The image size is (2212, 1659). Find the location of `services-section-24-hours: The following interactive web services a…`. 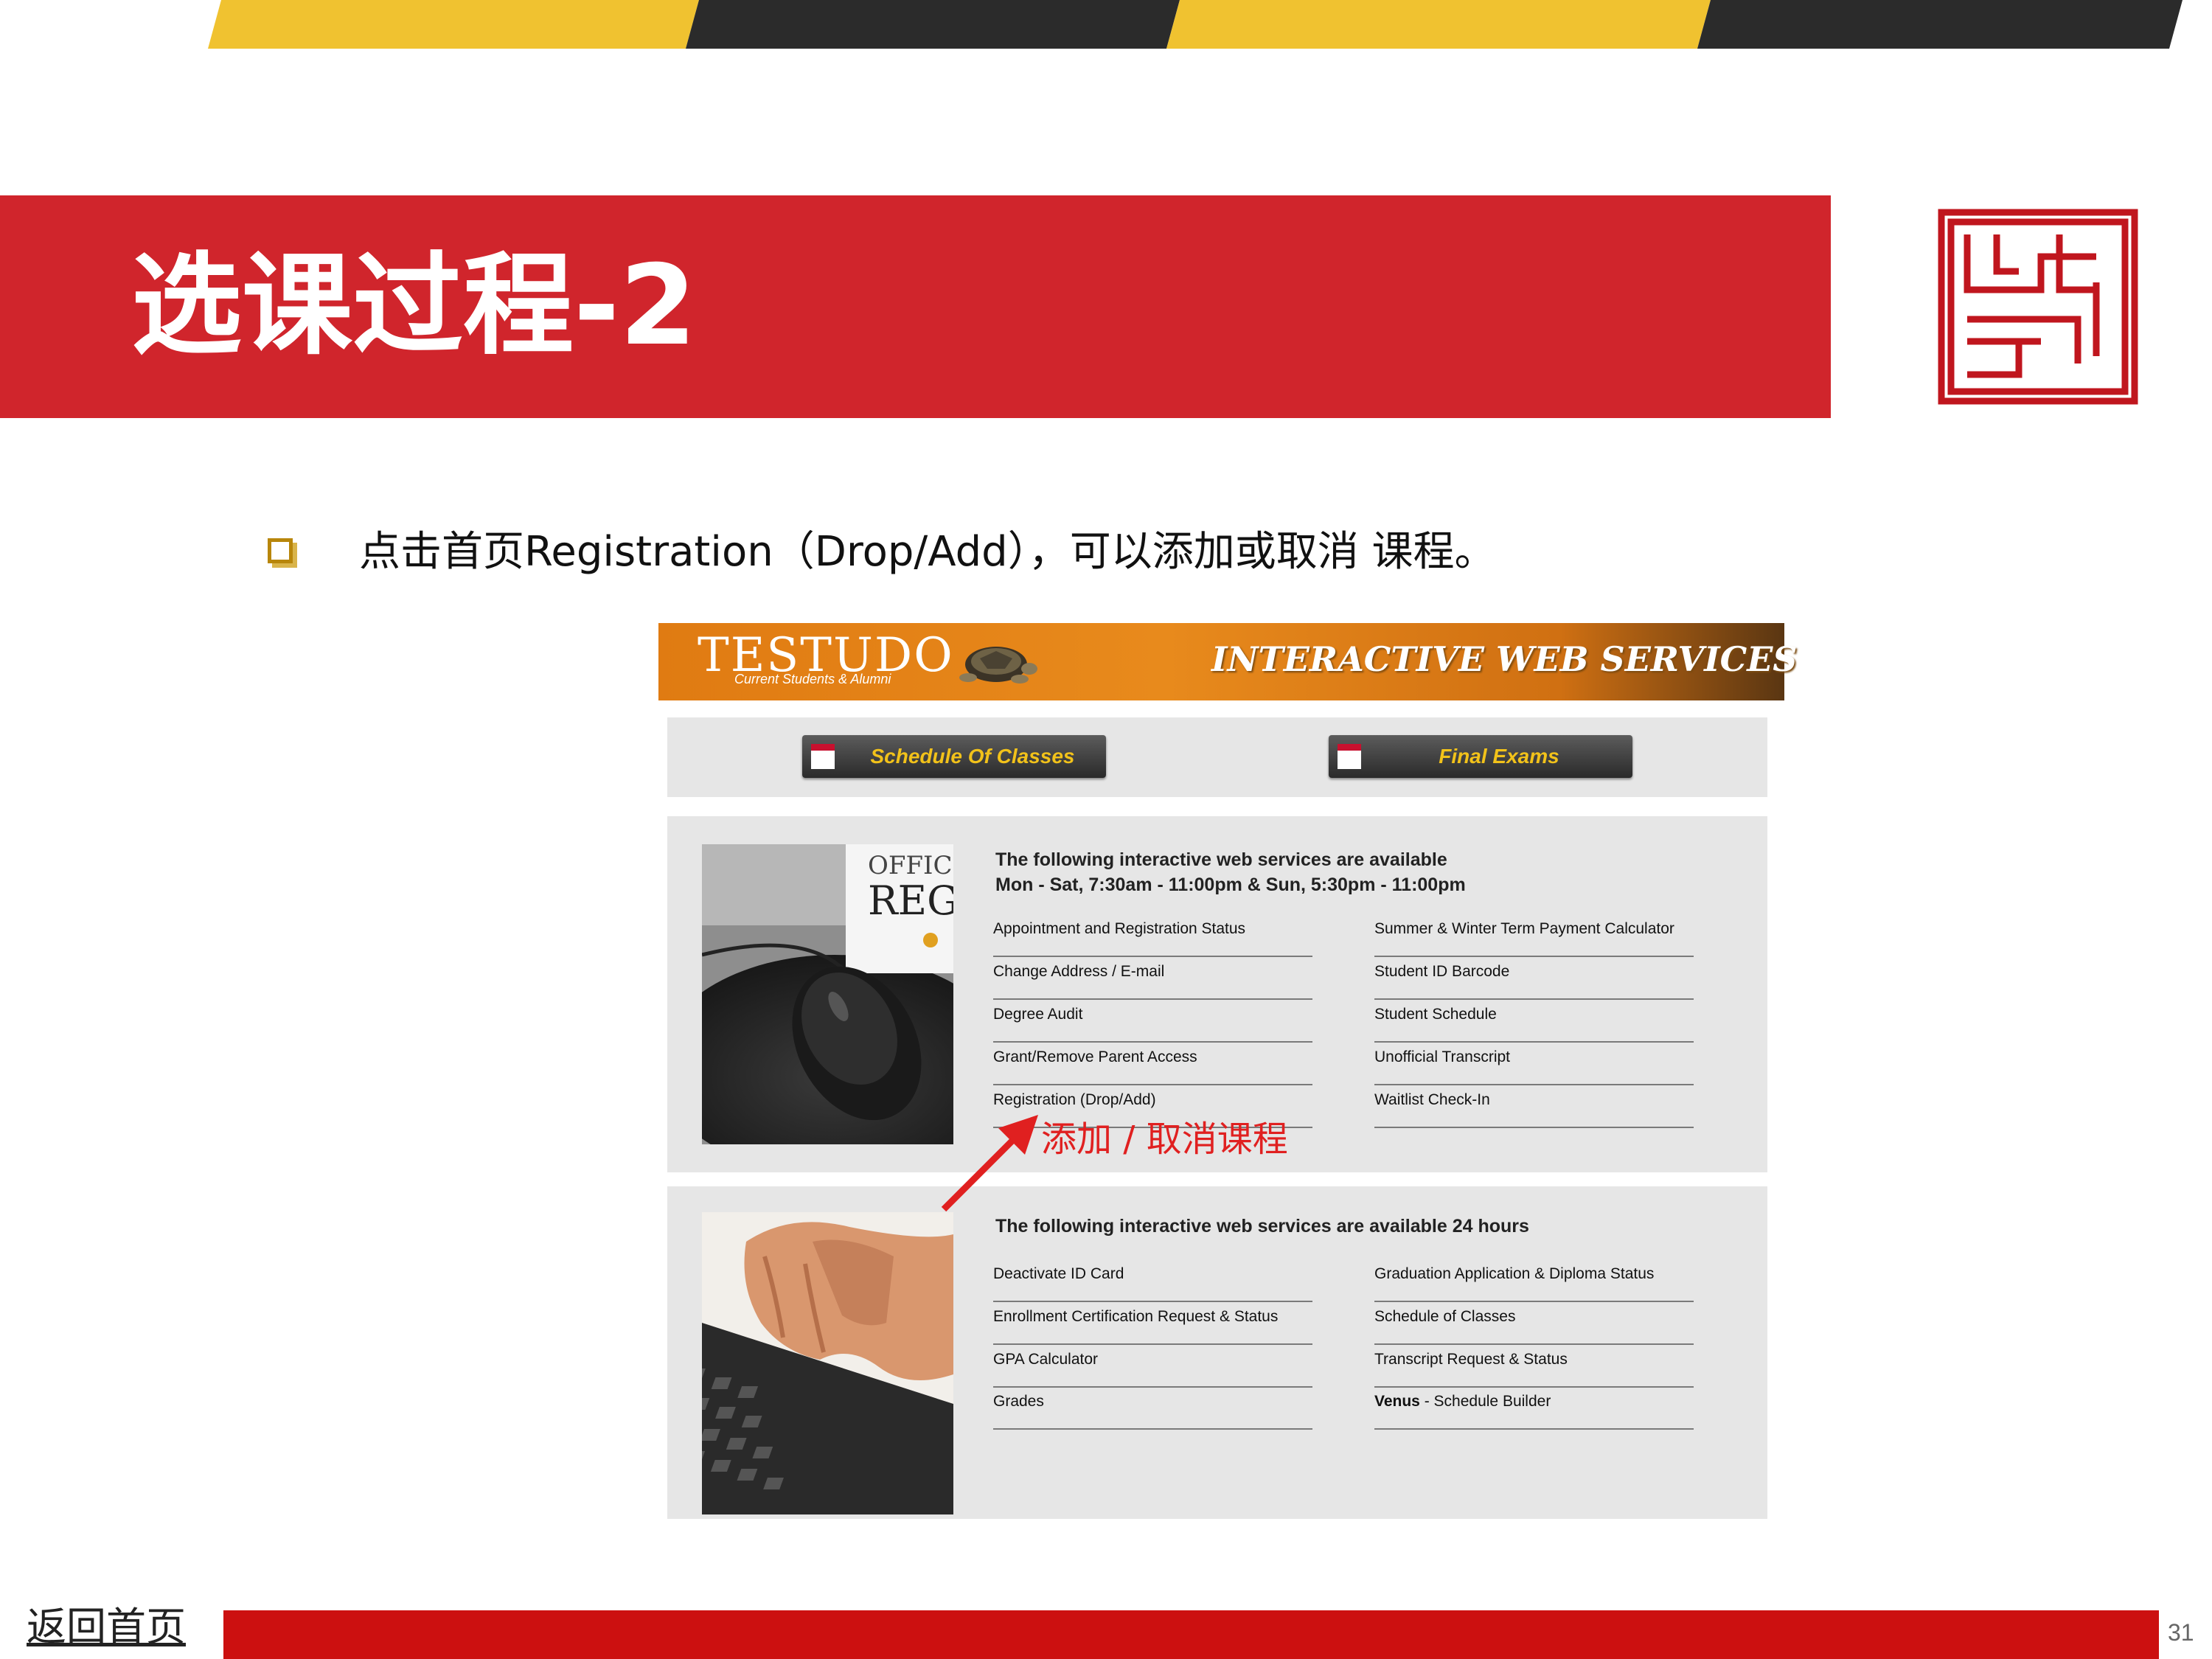

services-section-24-hours: The following interactive web services a… is located at coordinates (1217, 1352).